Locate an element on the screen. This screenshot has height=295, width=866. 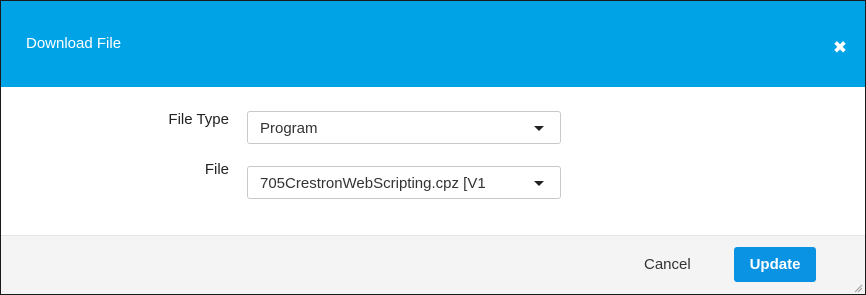
resize-grip-icon is located at coordinates (858, 288).